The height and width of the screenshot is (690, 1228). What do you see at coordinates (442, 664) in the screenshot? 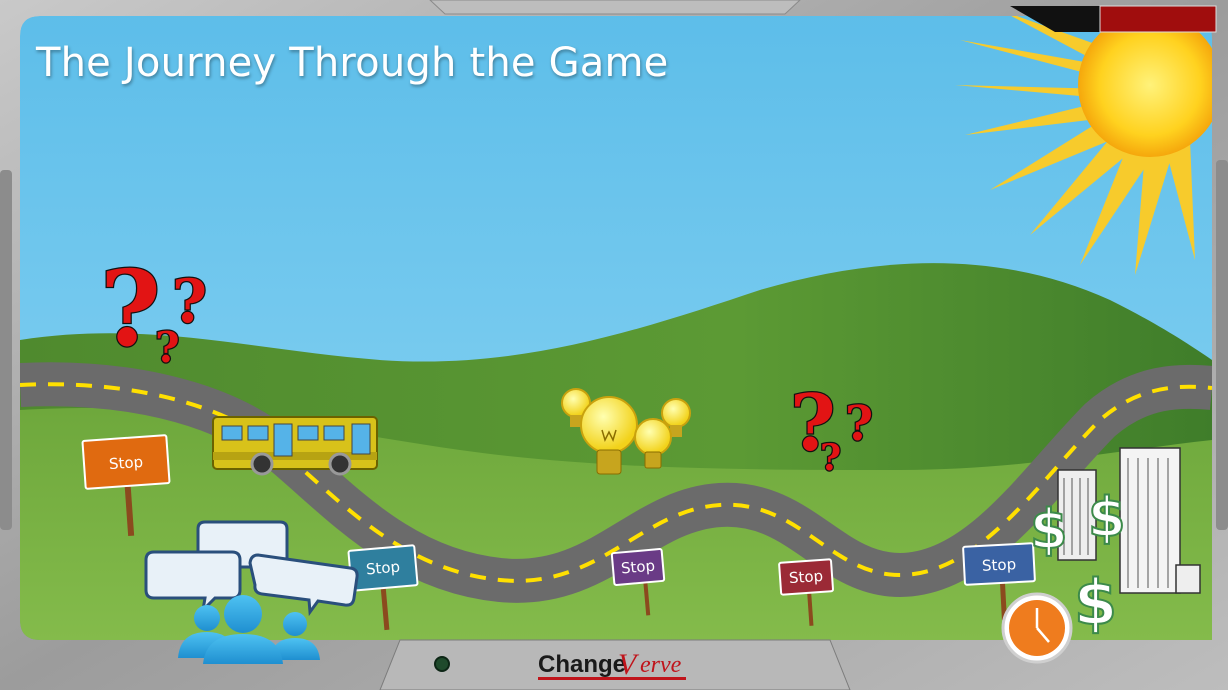
I see `indicator-light-icon` at bounding box center [442, 664].